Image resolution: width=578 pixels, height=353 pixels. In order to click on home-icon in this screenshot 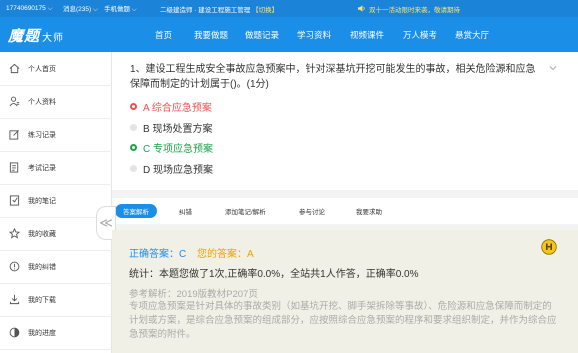, I will do `click(14, 68)`.